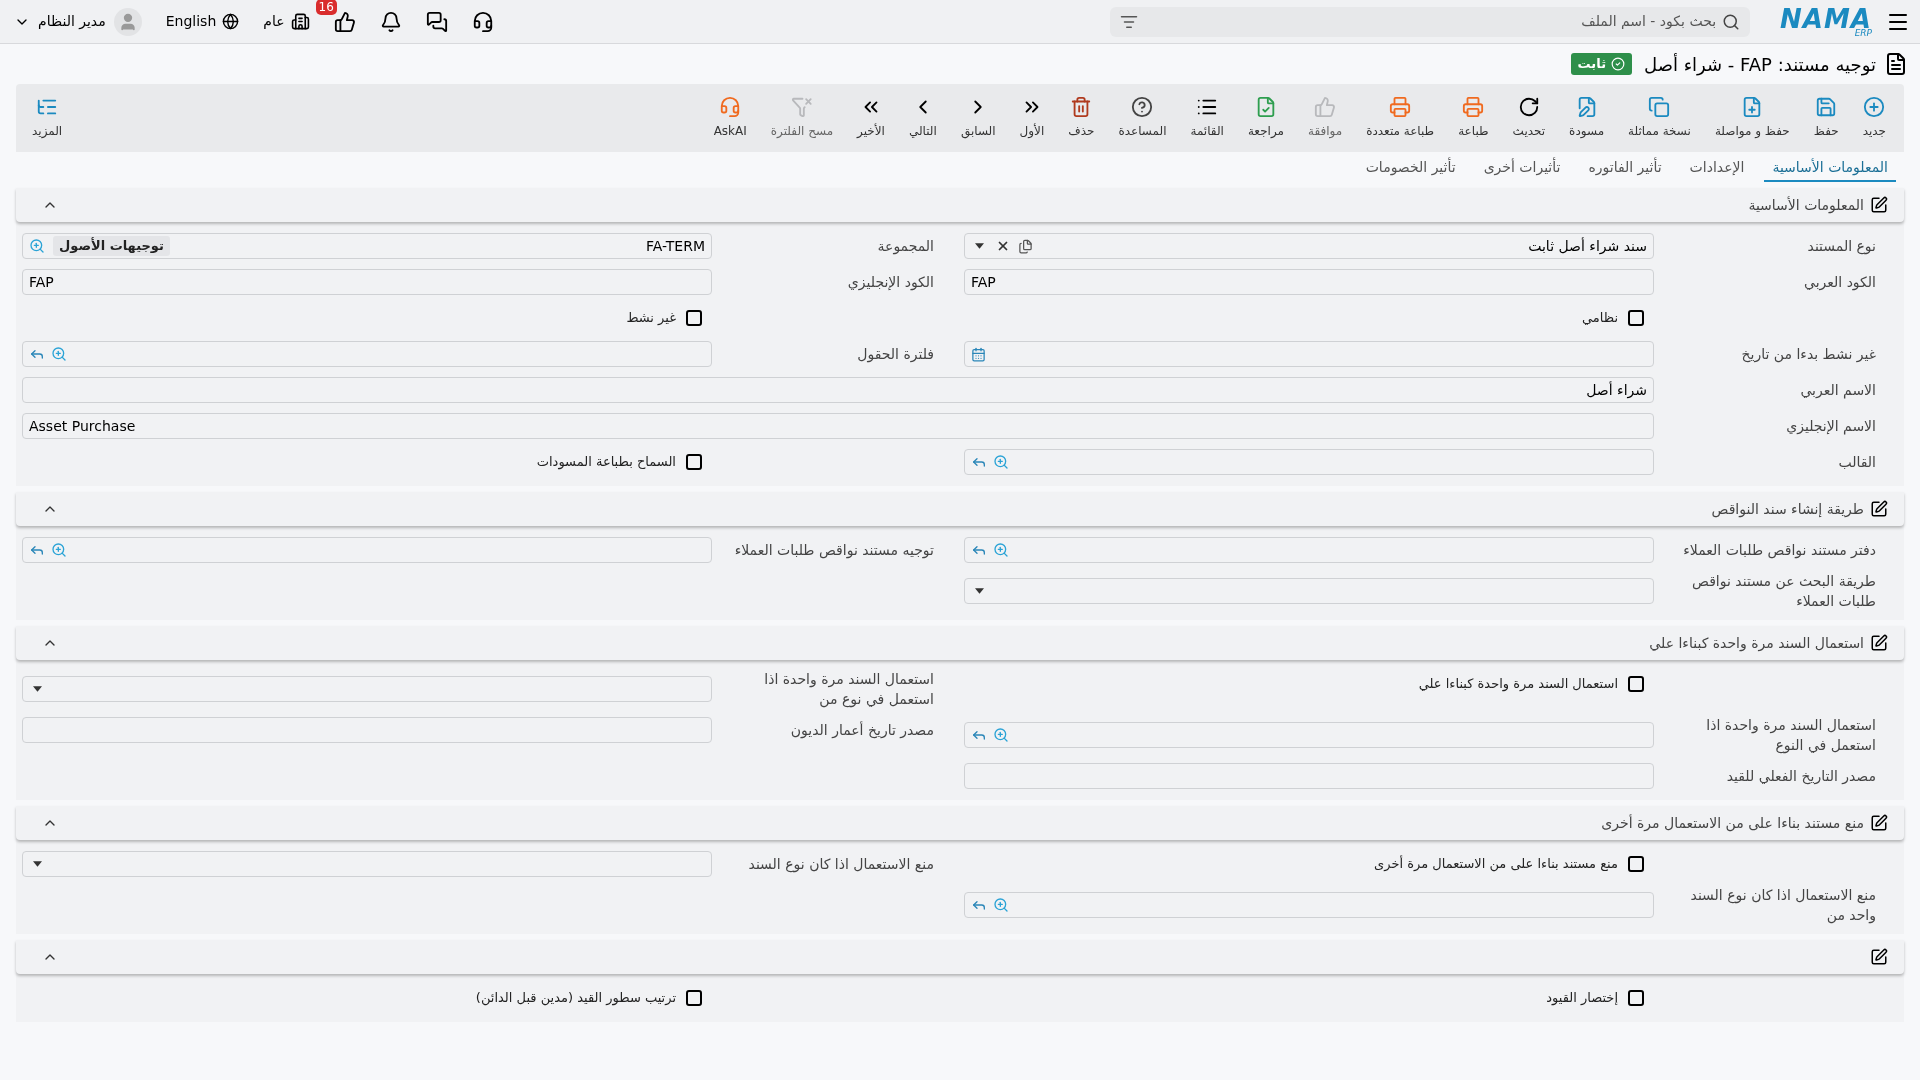 The height and width of the screenshot is (1080, 1920). I want to click on toolbar-button: نسخة مماثلة, so click(1659, 118).